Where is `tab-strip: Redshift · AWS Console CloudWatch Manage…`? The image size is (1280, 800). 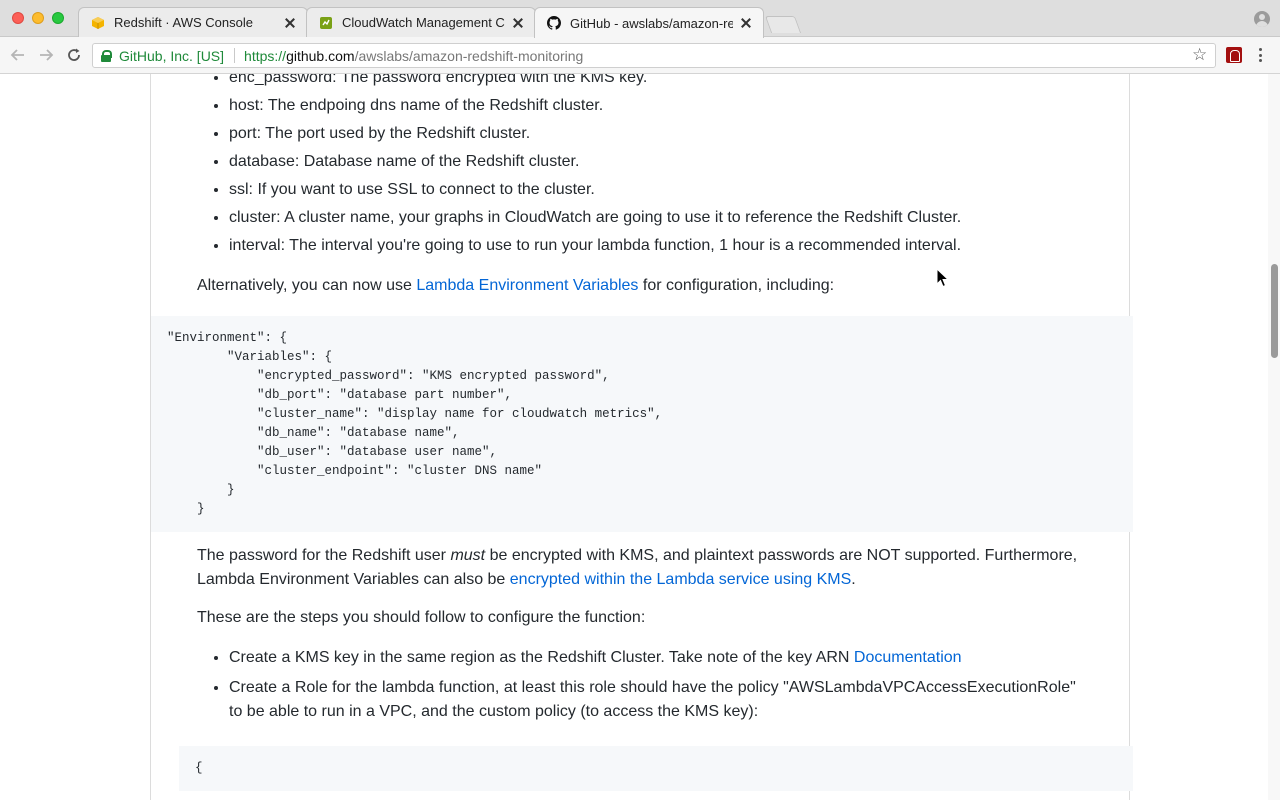
tab-strip: Redshift · AWS Console CloudWatch Manage… is located at coordinates (640, 19).